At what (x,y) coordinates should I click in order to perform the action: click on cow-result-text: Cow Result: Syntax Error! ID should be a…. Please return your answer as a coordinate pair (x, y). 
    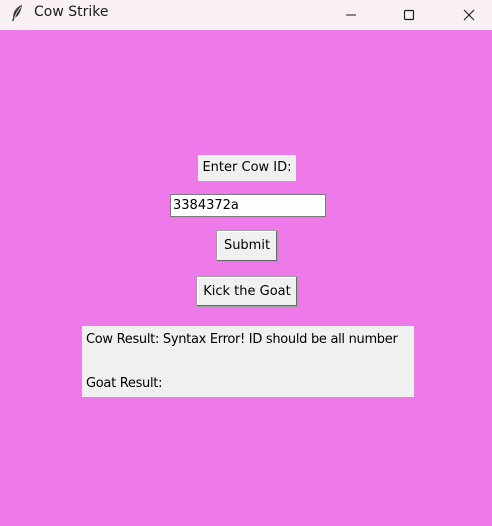
    Looking at the image, I should click on (242, 339).